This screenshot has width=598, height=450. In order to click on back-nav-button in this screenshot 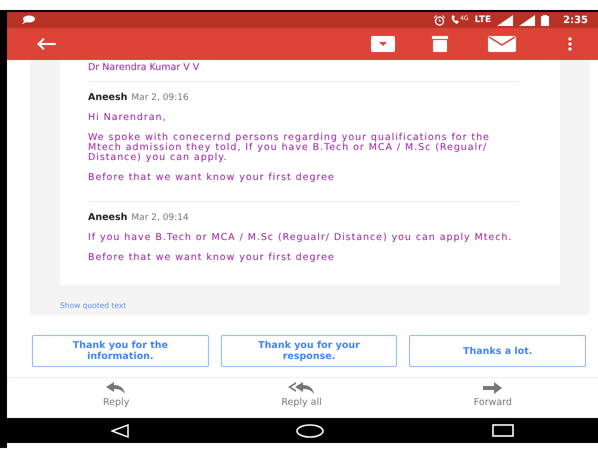, I will do `click(119, 431)`.